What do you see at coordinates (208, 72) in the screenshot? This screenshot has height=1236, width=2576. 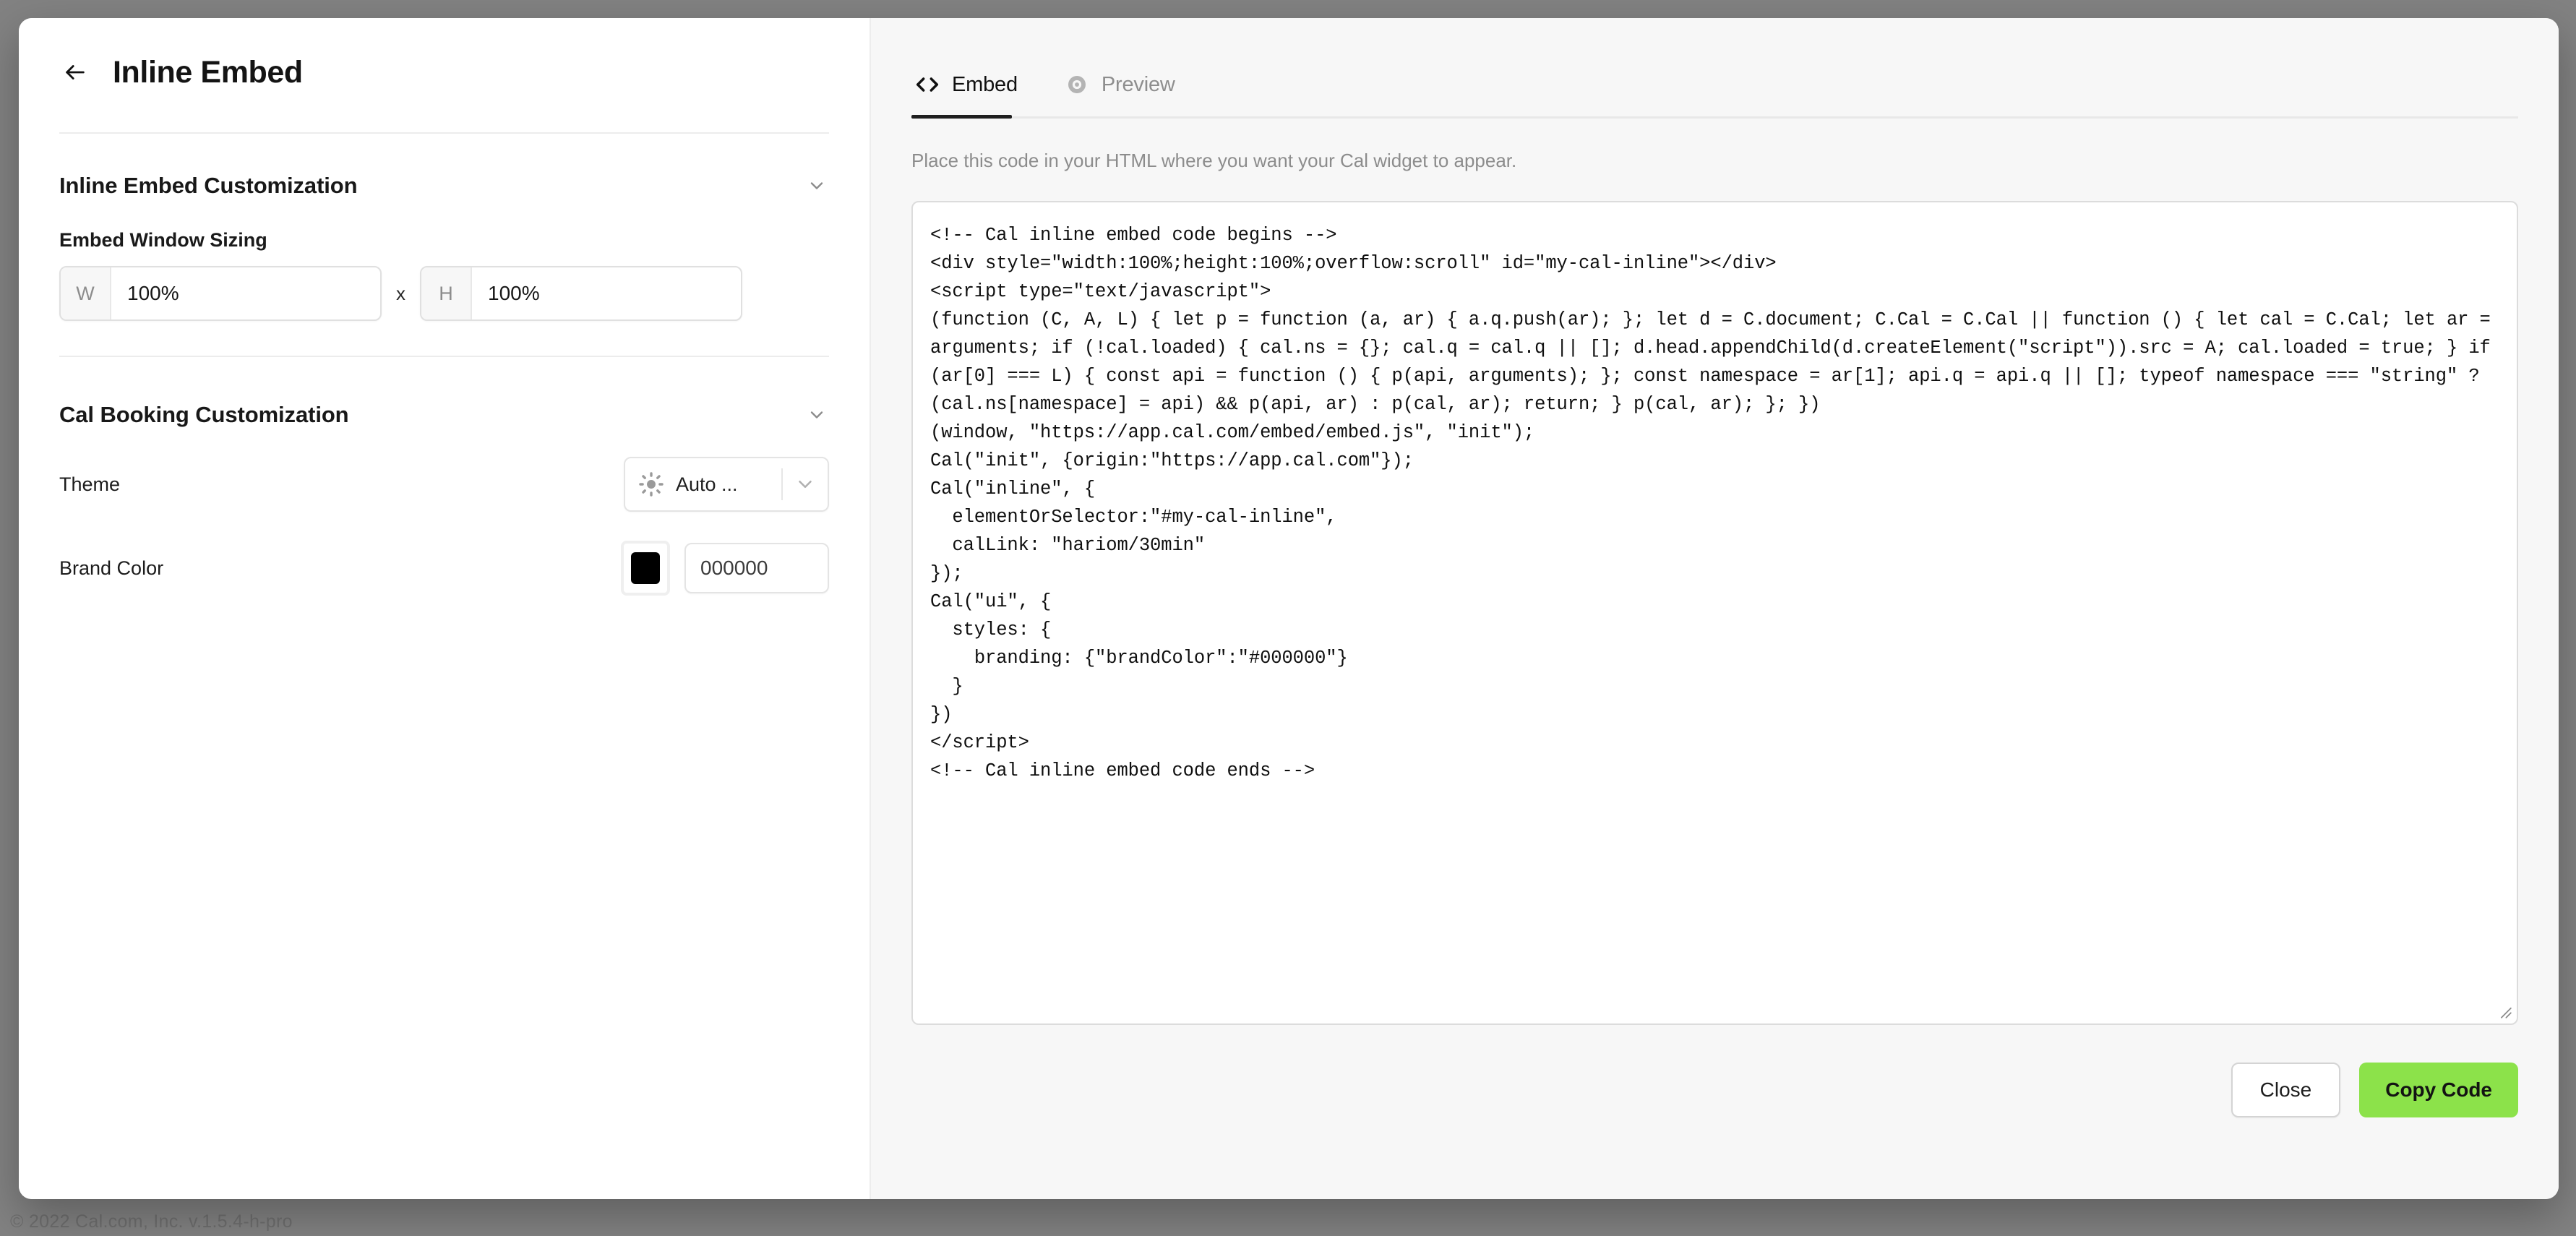 I see `page-title: Inline Embed` at bounding box center [208, 72].